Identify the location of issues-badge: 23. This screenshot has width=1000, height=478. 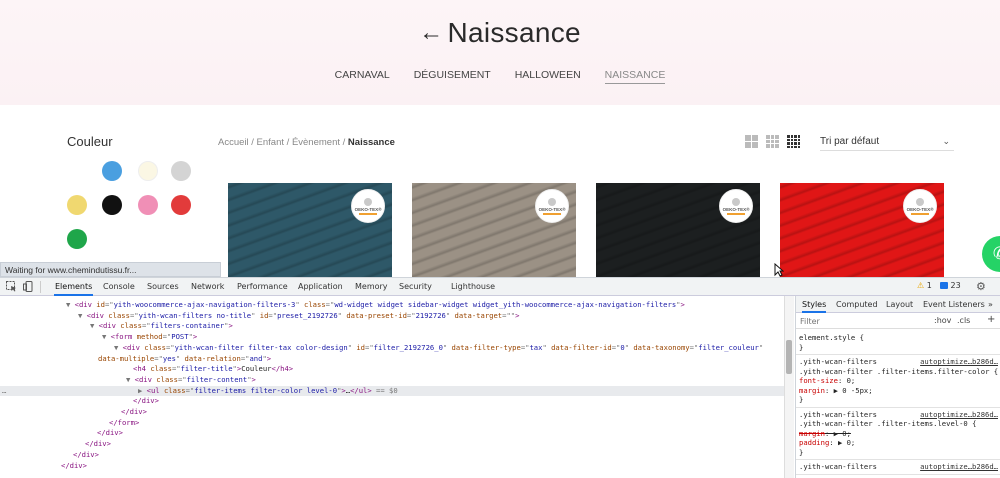
(950, 285).